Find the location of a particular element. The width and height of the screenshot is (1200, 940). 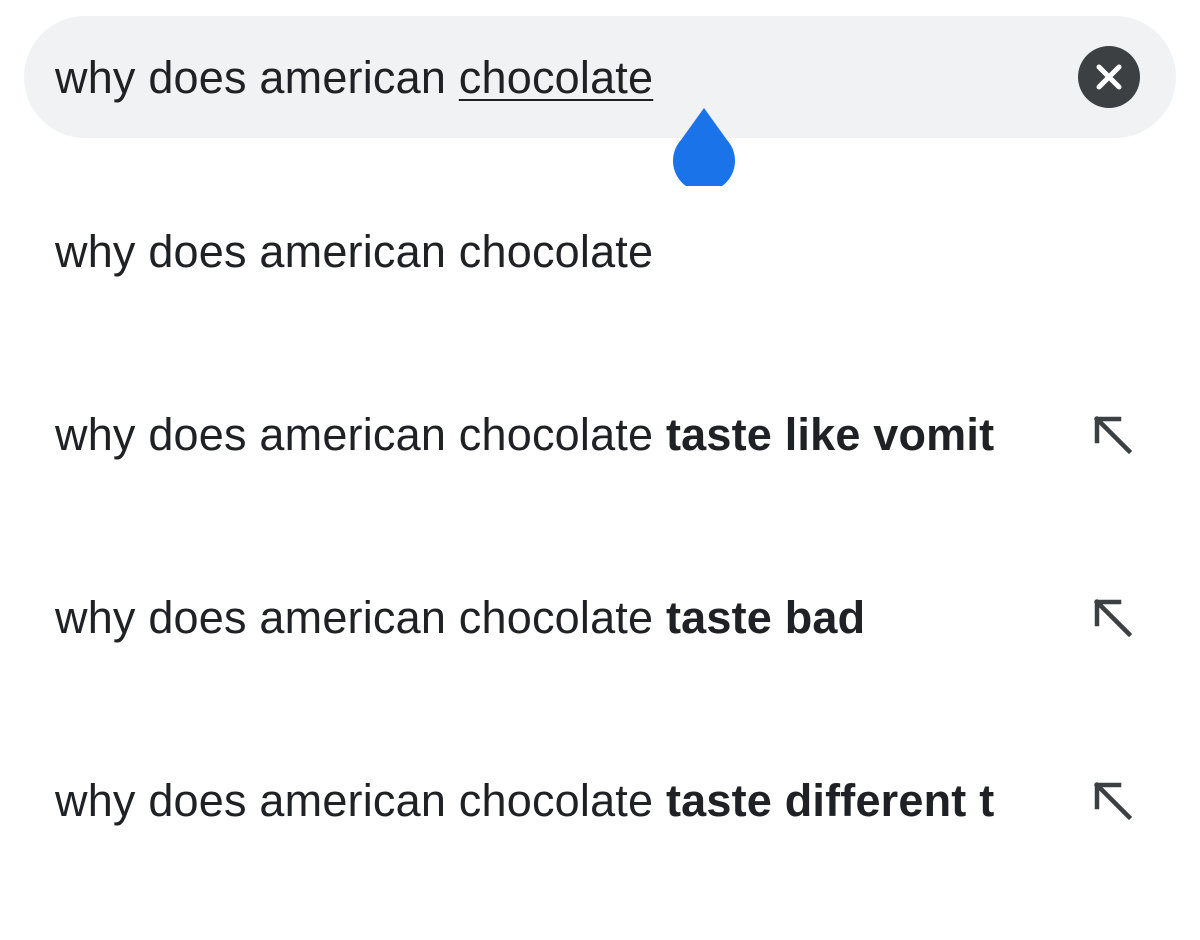

clear-button is located at coordinates (1109, 77).